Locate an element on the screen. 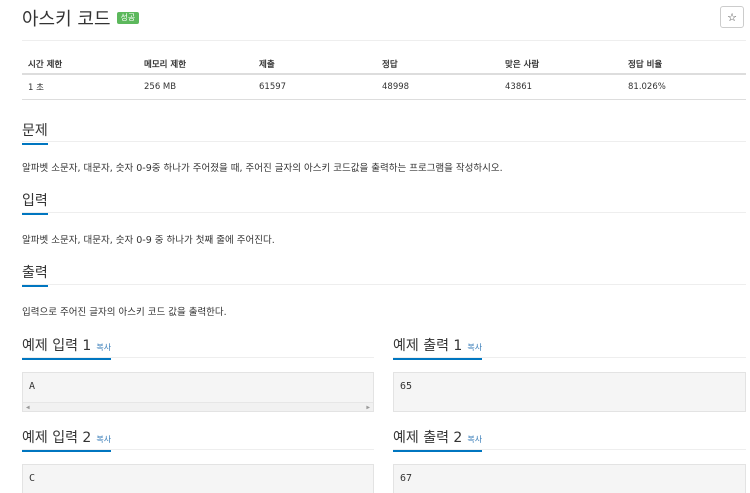 The width and height of the screenshot is (750, 493). header-accepted: 정답 is located at coordinates (437, 64).